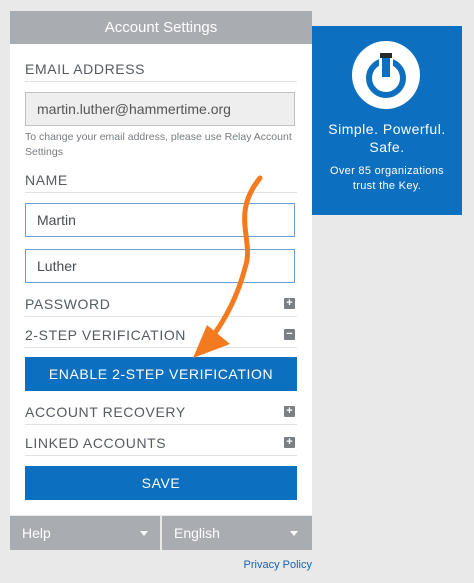 This screenshot has height=583, width=474. I want to click on promo-subtext-line1: Over 85 organizations, so click(387, 171).